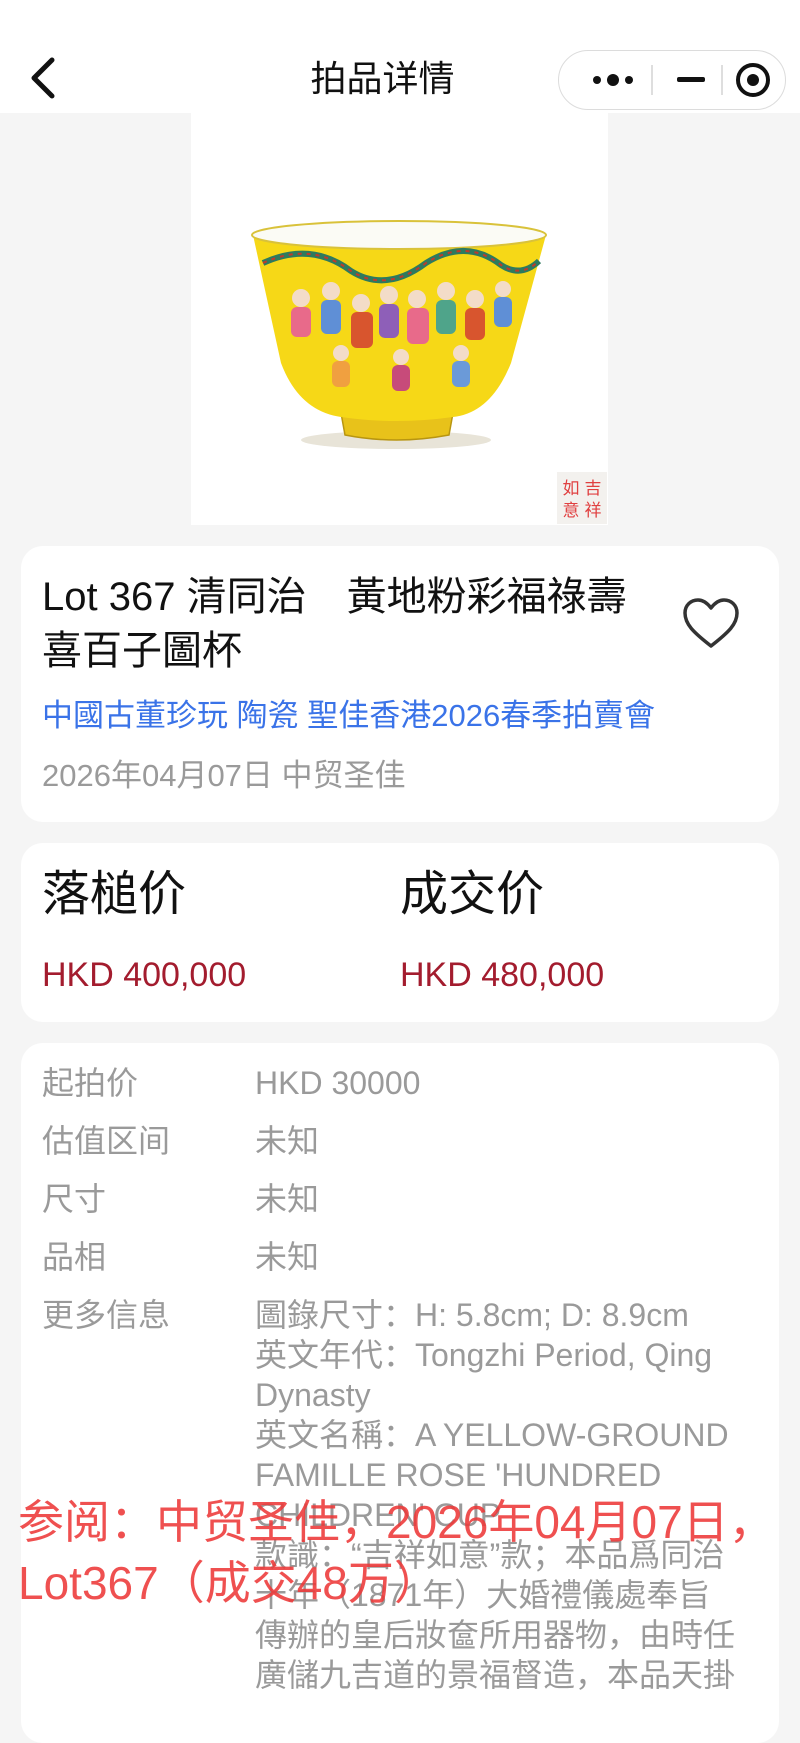 The image size is (800, 1743). Describe the element at coordinates (483, 1595) in the screenshot. I see `more-info-line: 十年（1871年）大婚禮儀處奉旨` at that location.